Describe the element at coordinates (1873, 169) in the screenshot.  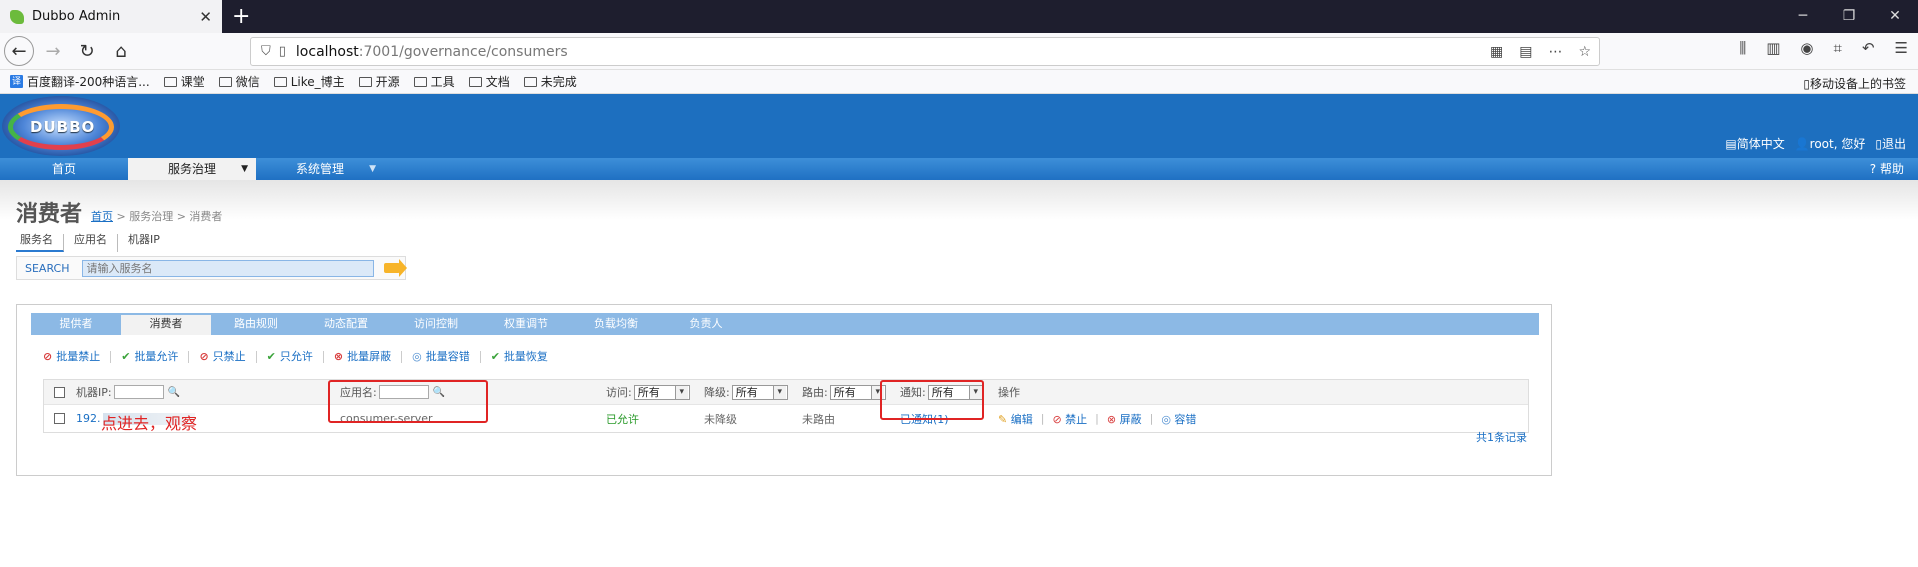
I see `help-icon: ?` at that location.